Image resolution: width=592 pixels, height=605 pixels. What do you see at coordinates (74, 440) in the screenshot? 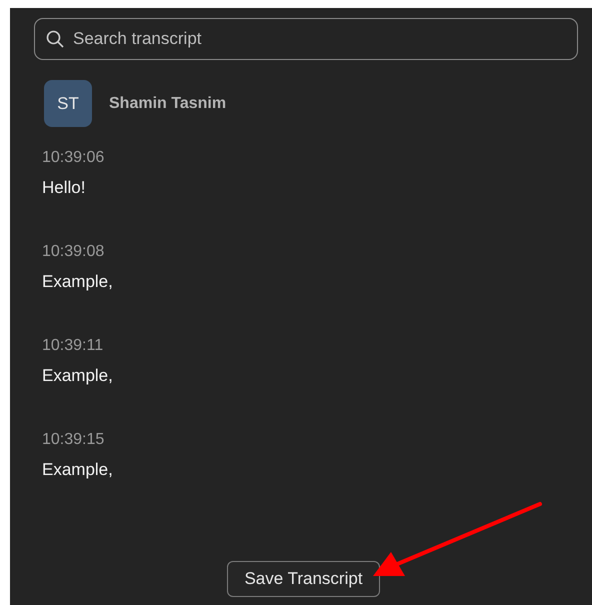
I see `timestamp: 10:39:15` at bounding box center [74, 440].